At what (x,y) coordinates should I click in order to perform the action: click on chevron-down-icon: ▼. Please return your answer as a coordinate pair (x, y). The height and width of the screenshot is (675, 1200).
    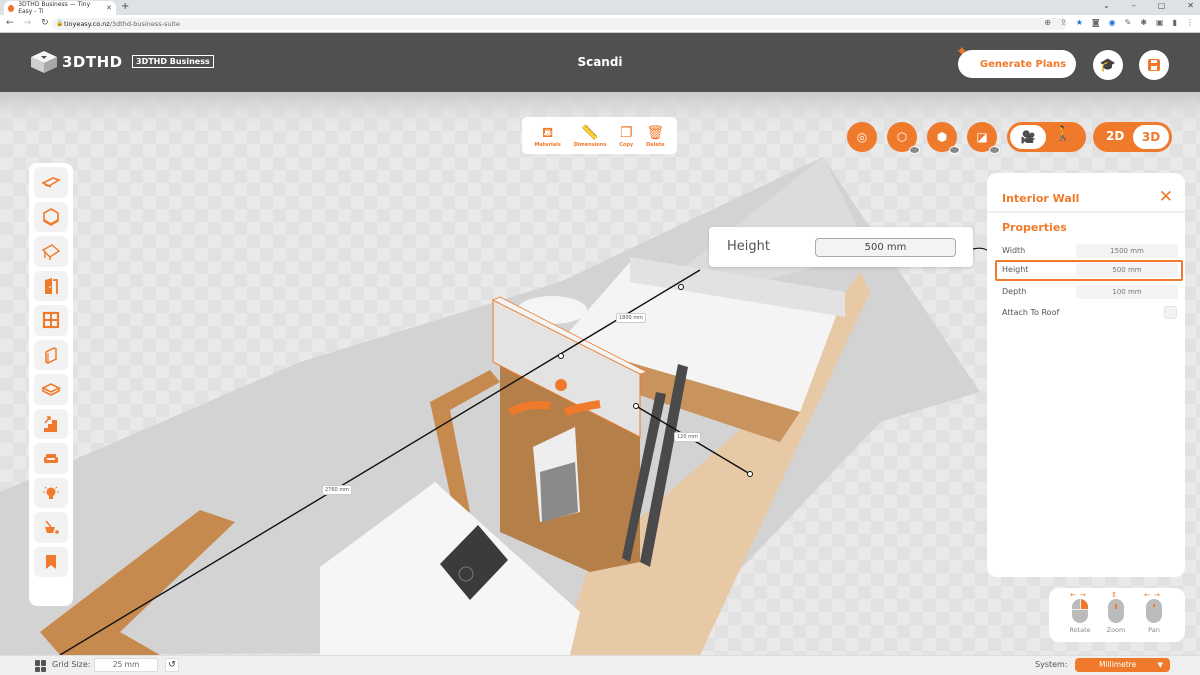
    Looking at the image, I should click on (1160, 665).